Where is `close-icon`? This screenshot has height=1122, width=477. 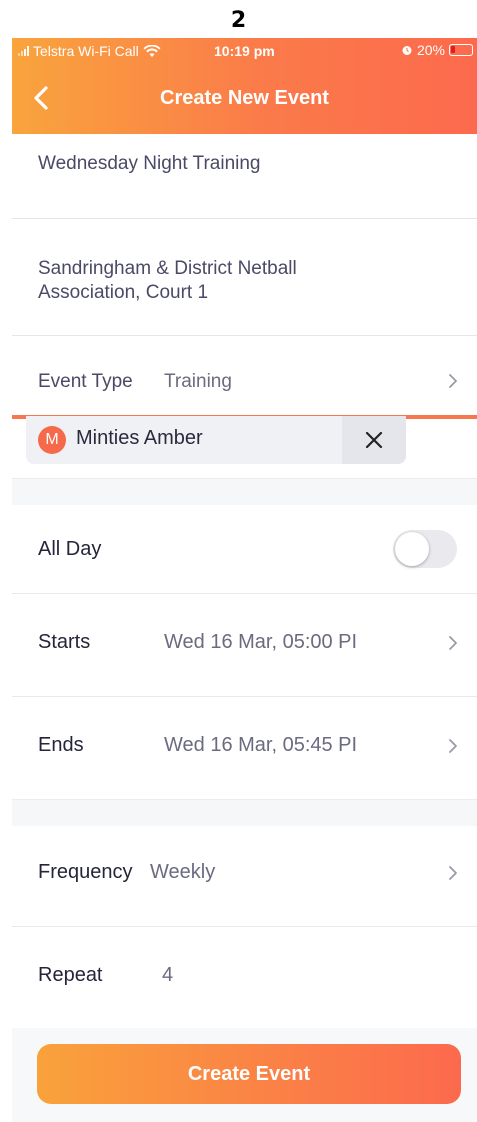
close-icon is located at coordinates (374, 440).